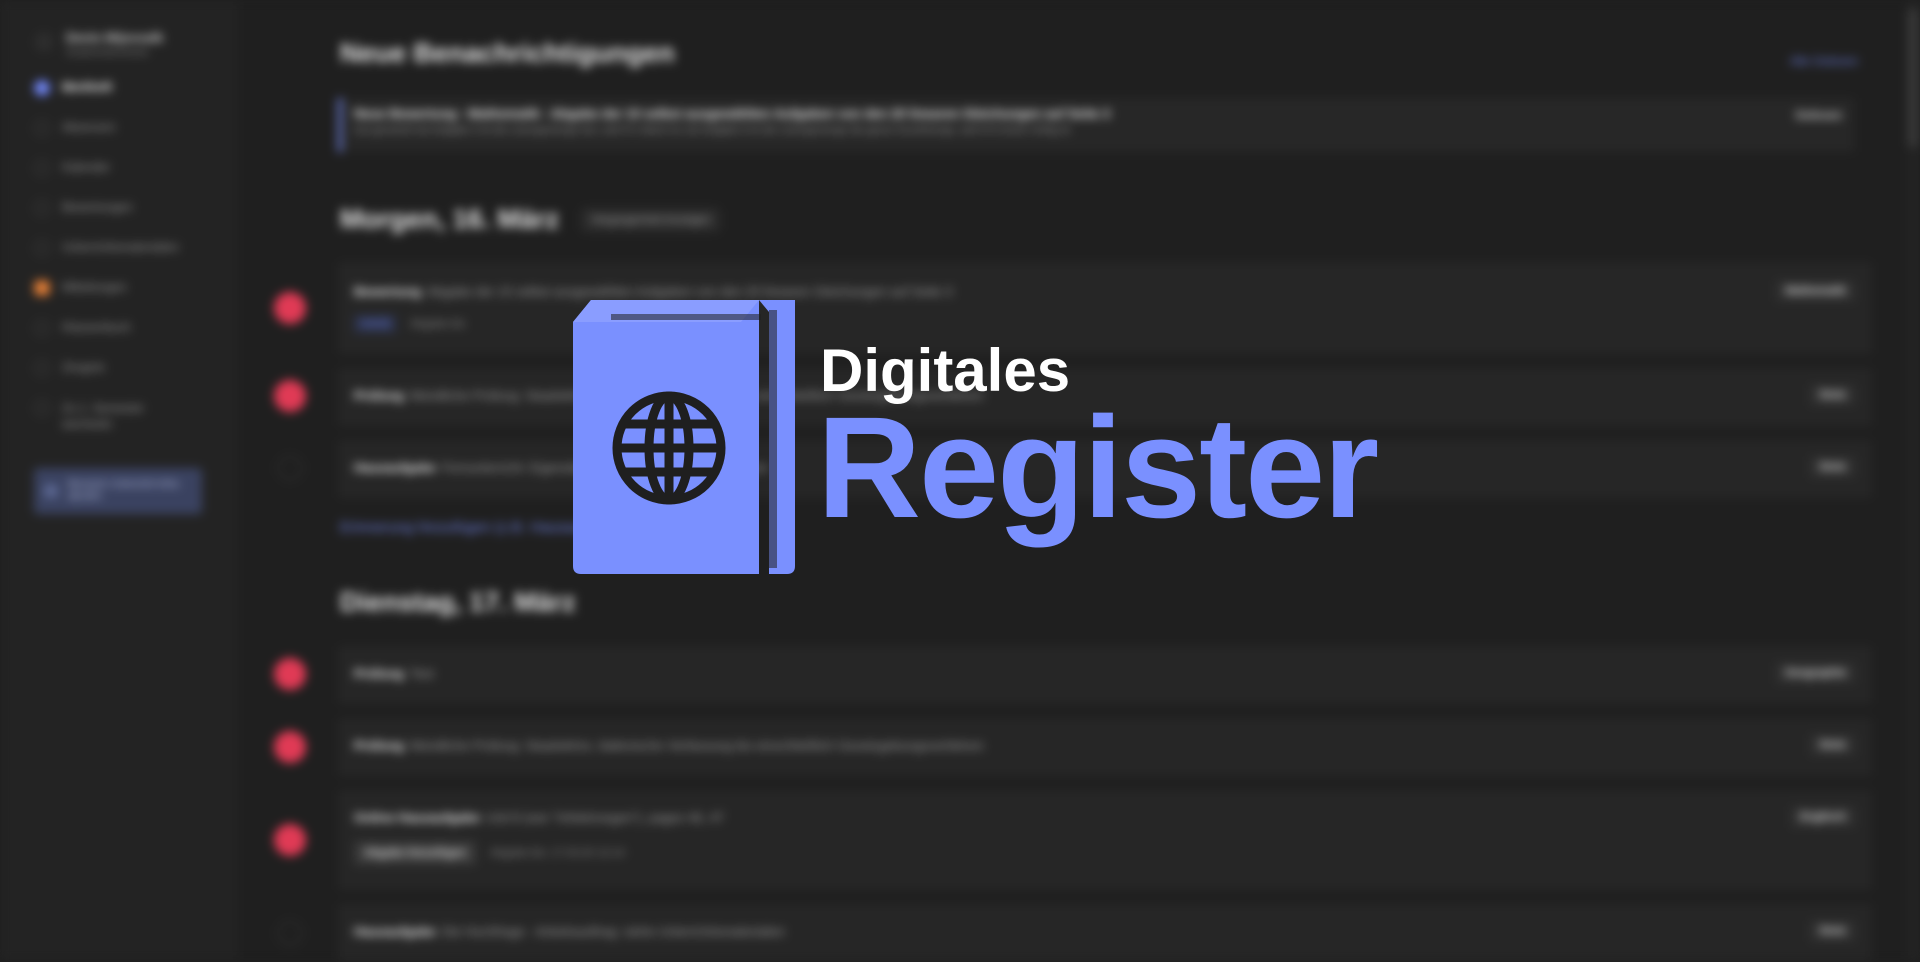 This screenshot has height=962, width=1920. Describe the element at coordinates (115, 37) in the screenshot. I see `user-name: Denis Mijovsalk` at that location.